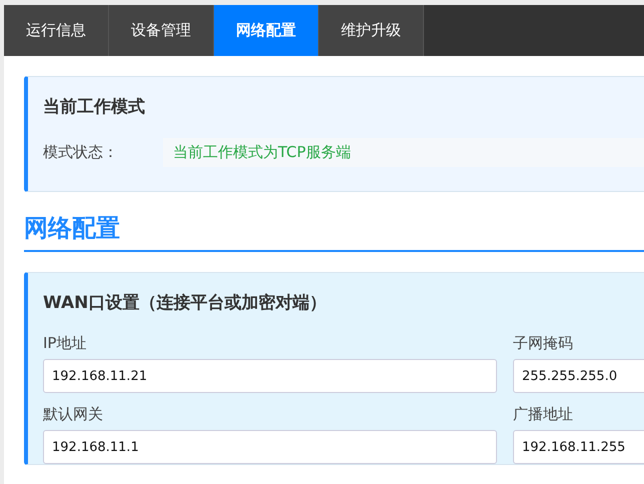 Image resolution: width=644 pixels, height=484 pixels. What do you see at coordinates (73, 414) in the screenshot?
I see `field-label: 默认网关` at bounding box center [73, 414].